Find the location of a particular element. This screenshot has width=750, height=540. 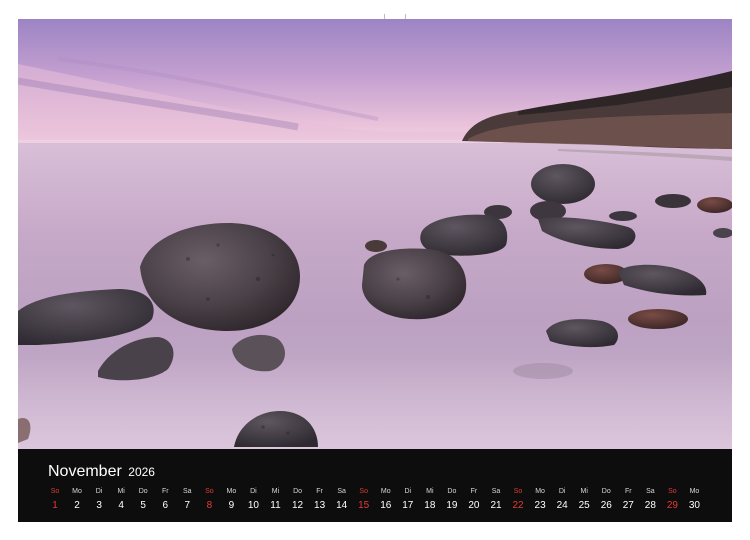

day-cell: Mo 23 is located at coordinates (540, 500).